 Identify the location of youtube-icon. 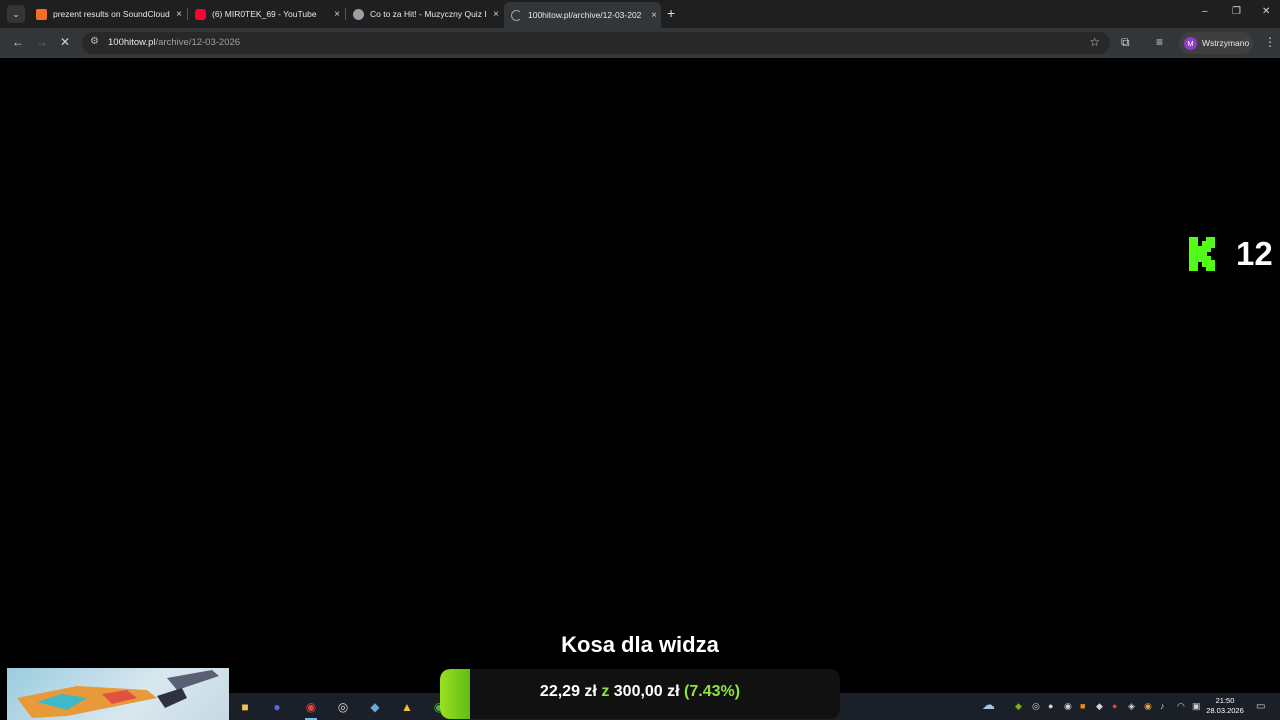
(200, 14).